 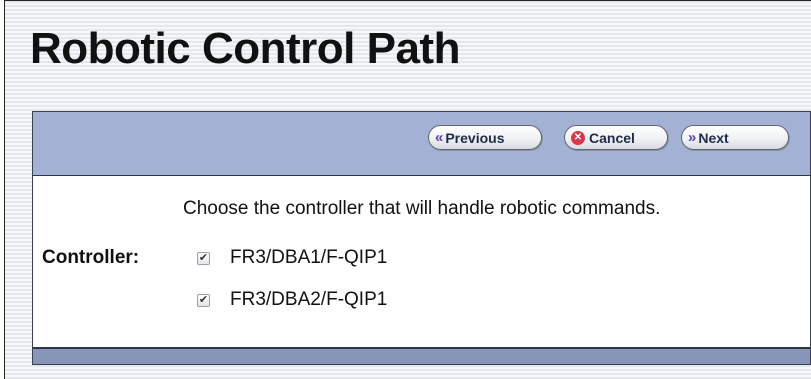 I want to click on page-title: Robotic Control Path, so click(x=245, y=48).